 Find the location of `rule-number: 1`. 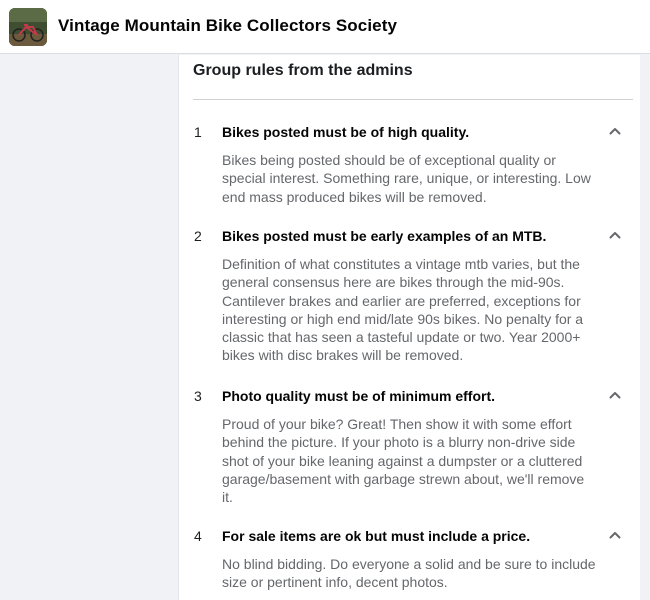

rule-number: 1 is located at coordinates (198, 132).